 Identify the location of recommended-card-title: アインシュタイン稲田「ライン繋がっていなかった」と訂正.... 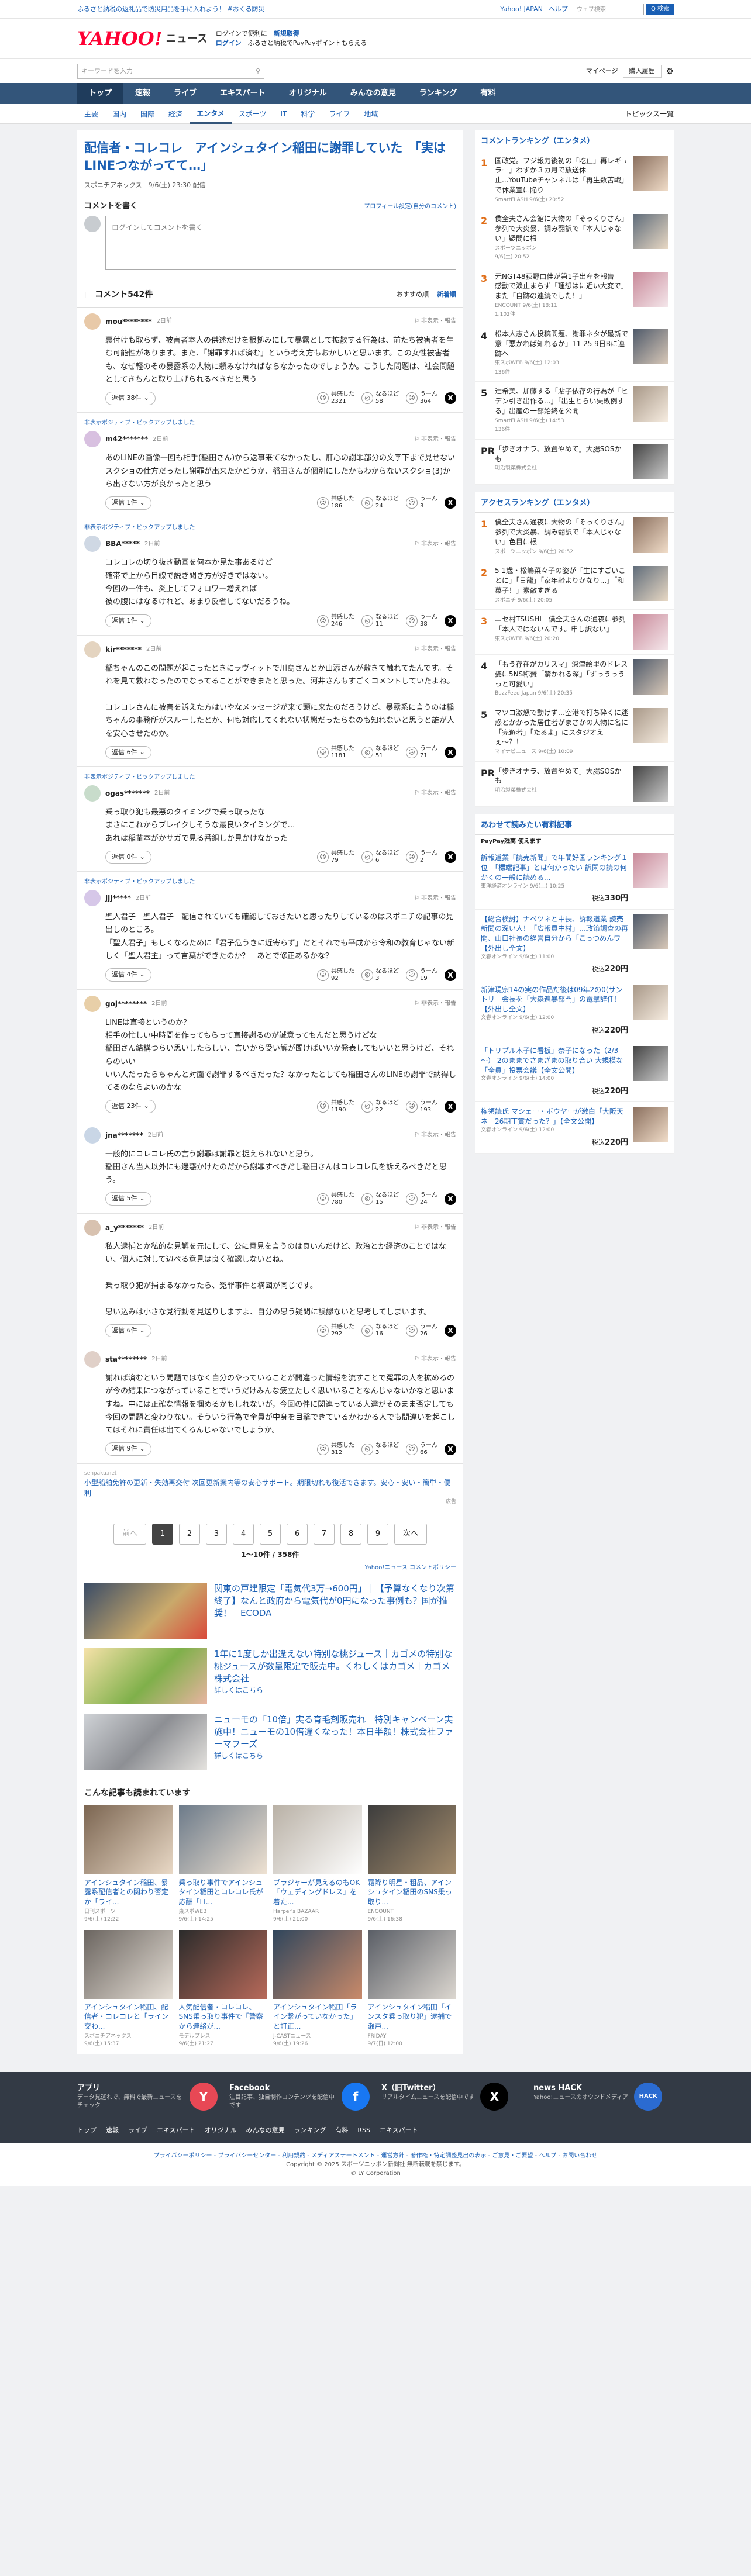
(317, 2017).